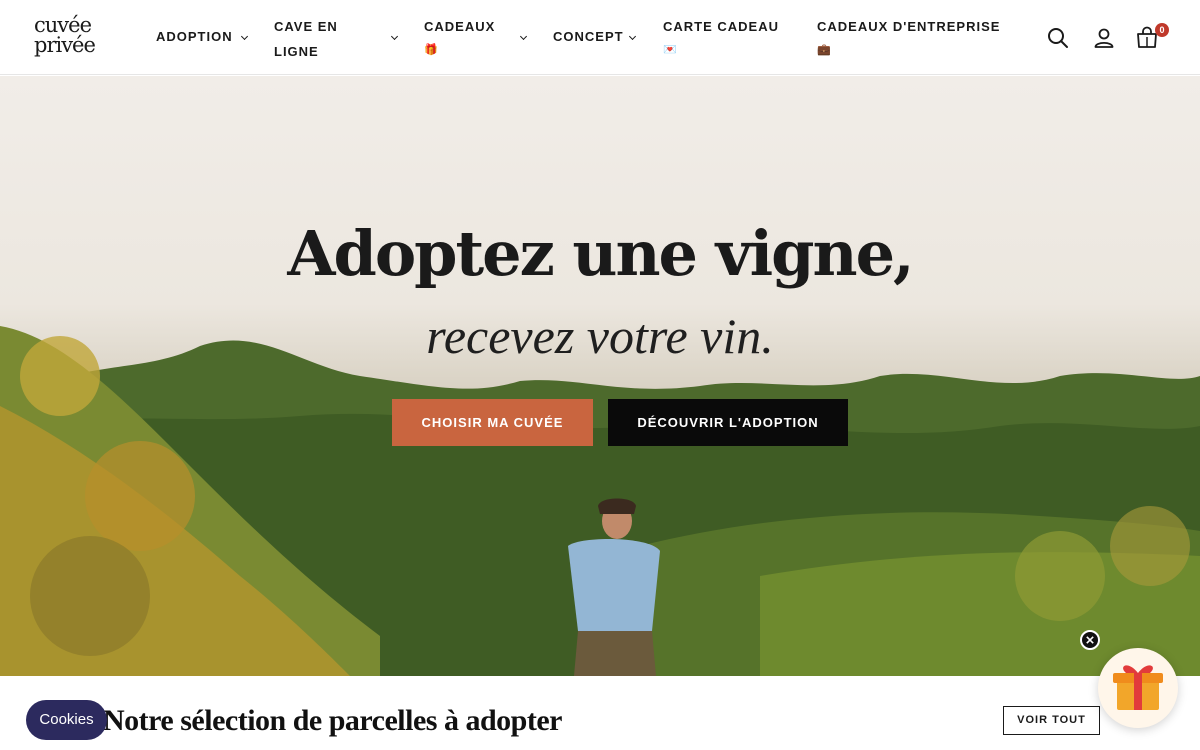 This screenshot has width=1200, height=750. I want to click on love-letter-icon: 💌, so click(670, 50).